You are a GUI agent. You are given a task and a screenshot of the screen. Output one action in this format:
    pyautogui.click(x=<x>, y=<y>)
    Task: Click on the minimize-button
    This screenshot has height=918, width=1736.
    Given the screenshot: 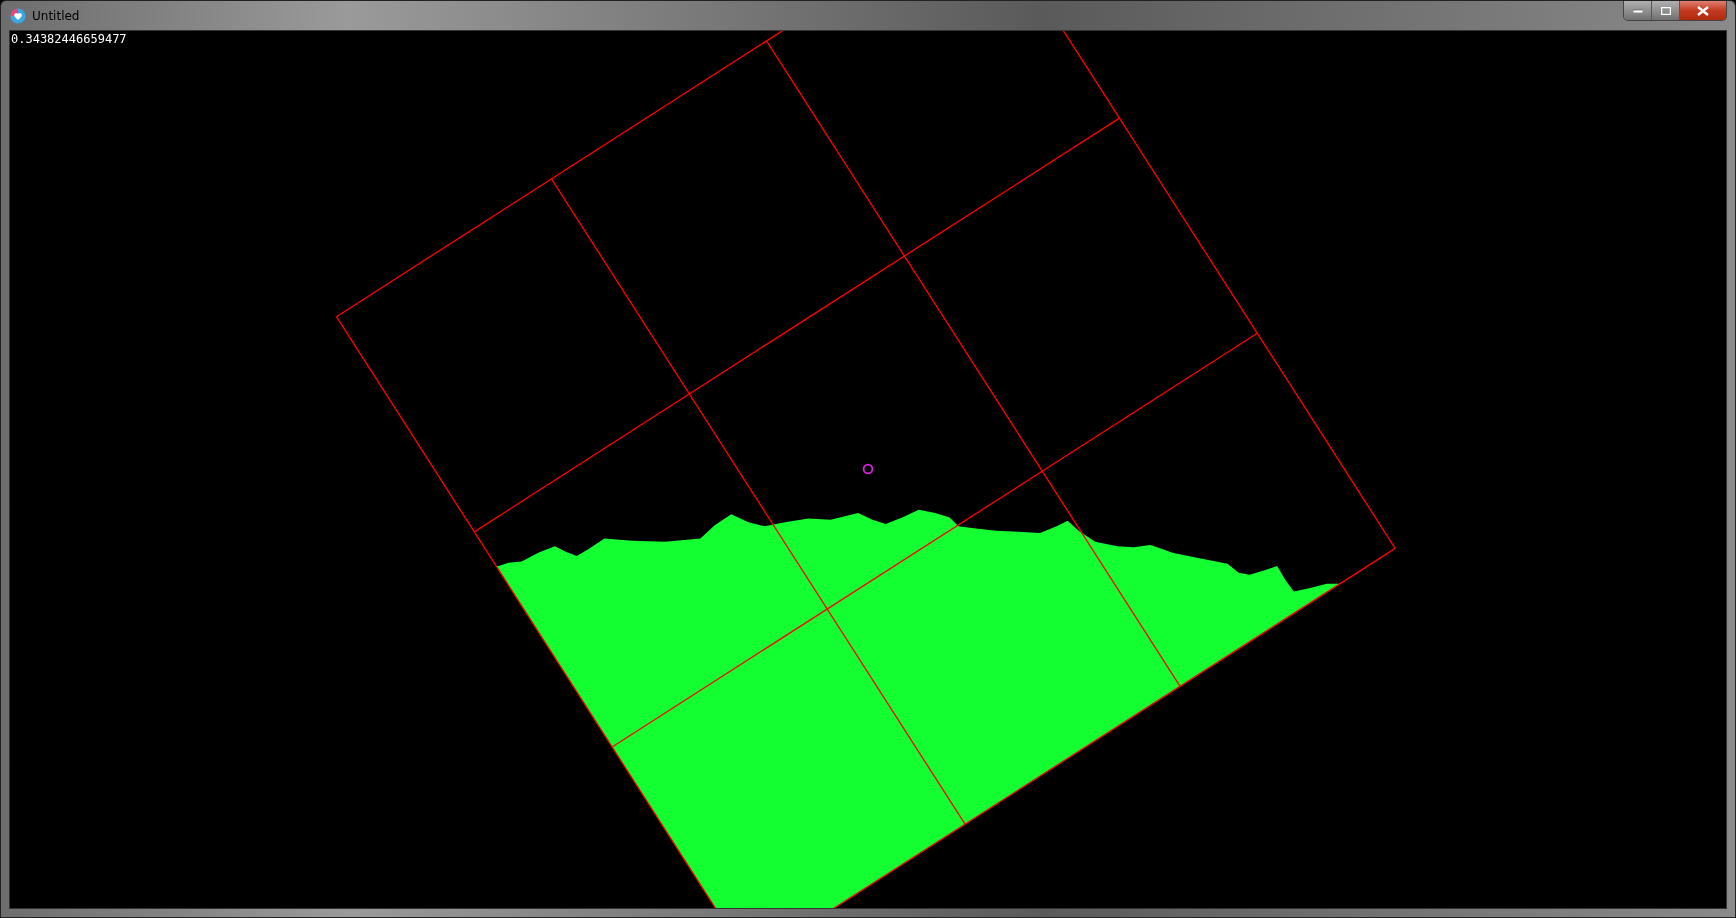 What is the action you would take?
    pyautogui.click(x=1638, y=10)
    